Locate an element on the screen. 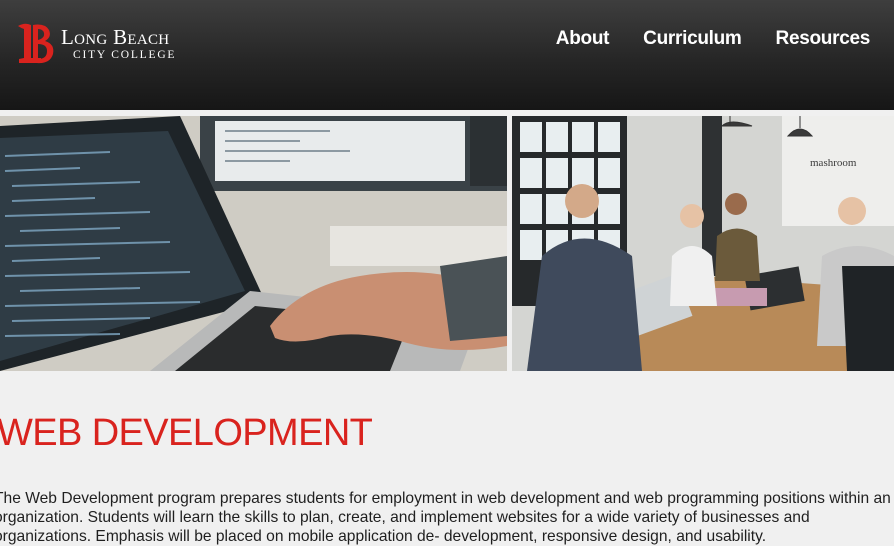 This screenshot has height=546, width=894. logo-title: Long Beach is located at coordinates (115, 37).